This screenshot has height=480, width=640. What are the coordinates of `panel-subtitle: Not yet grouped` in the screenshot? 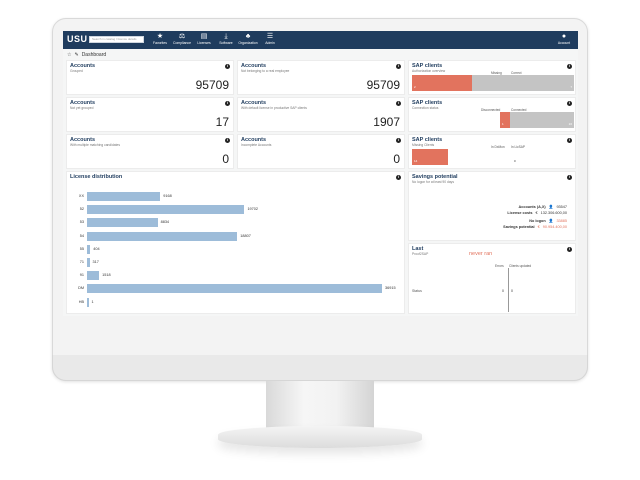 It's located at (82, 108).